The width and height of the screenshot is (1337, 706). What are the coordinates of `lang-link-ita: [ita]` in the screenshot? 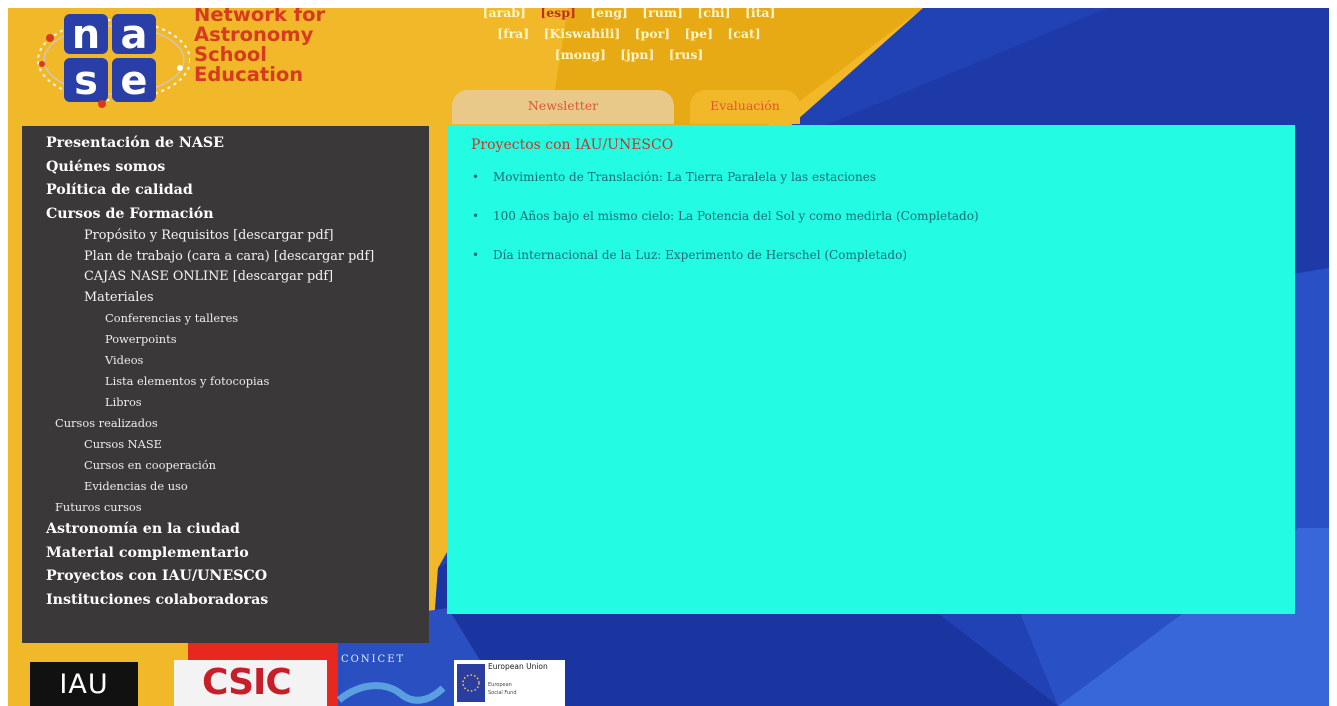 It's located at (760, 14).